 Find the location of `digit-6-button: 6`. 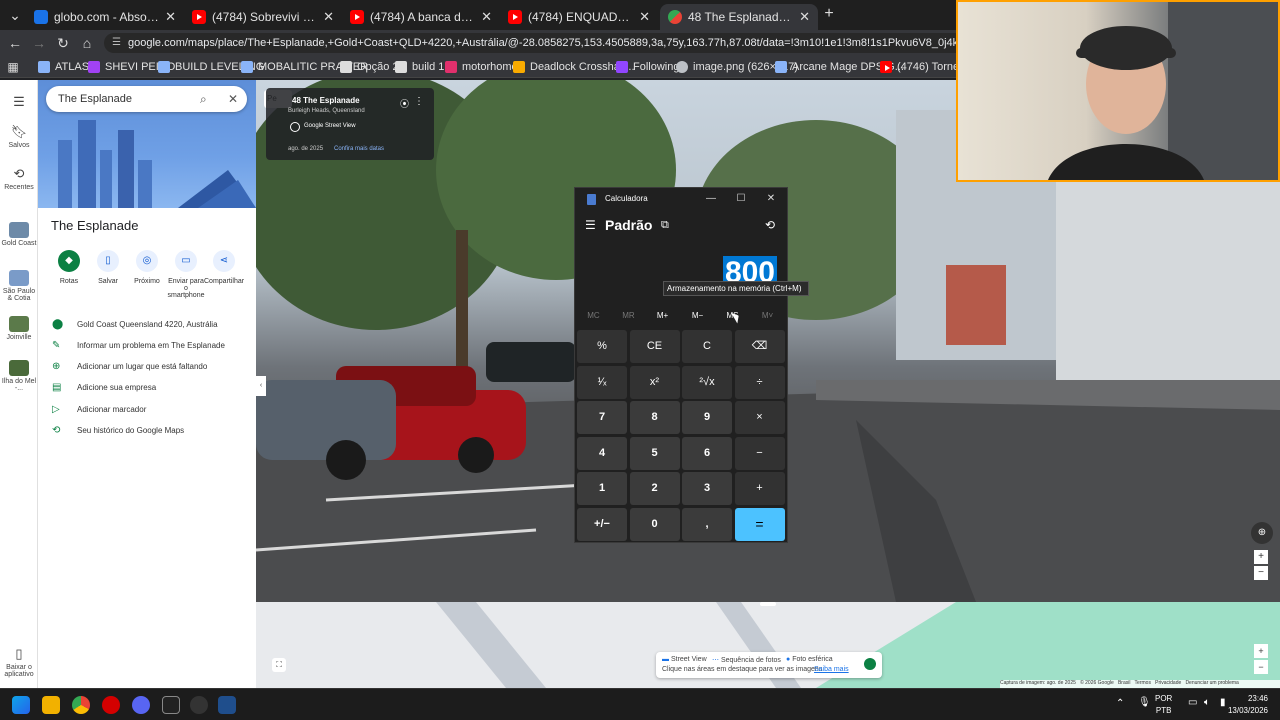

digit-6-button: 6 is located at coordinates (707, 453).